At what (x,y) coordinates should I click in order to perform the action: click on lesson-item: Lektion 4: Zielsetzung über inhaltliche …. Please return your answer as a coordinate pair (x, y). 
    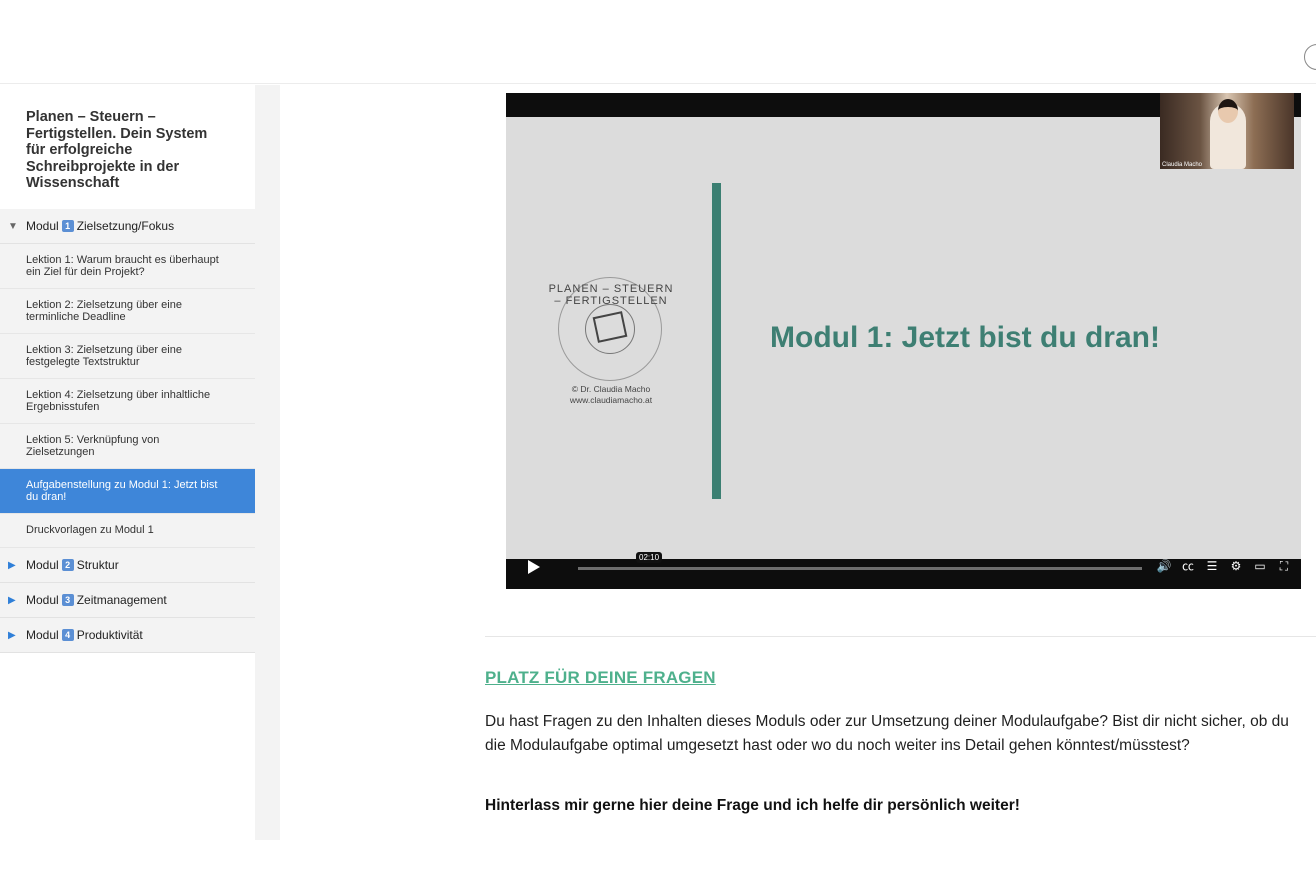
    Looking at the image, I should click on (127, 401).